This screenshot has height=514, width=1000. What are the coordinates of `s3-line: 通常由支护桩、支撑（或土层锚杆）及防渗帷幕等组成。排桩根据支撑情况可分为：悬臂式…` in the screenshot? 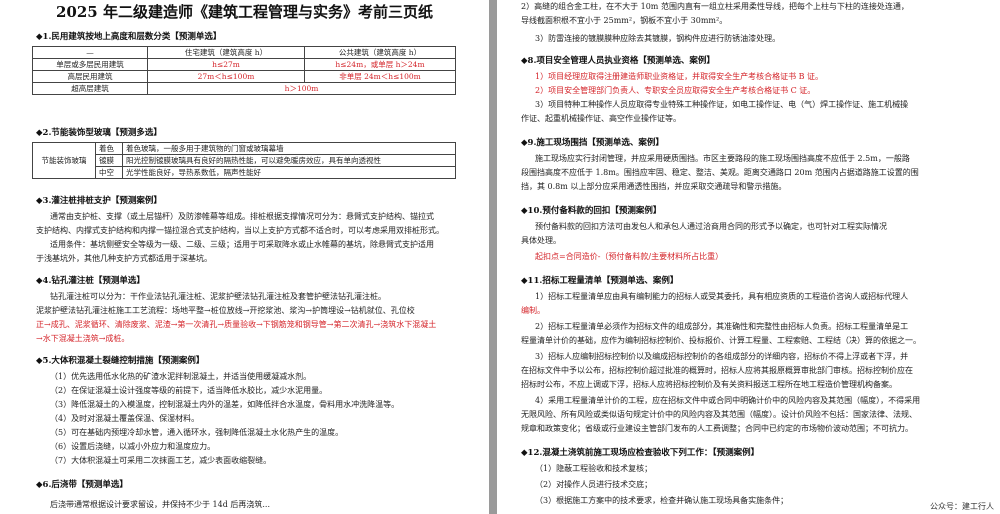 It's located at (242, 216).